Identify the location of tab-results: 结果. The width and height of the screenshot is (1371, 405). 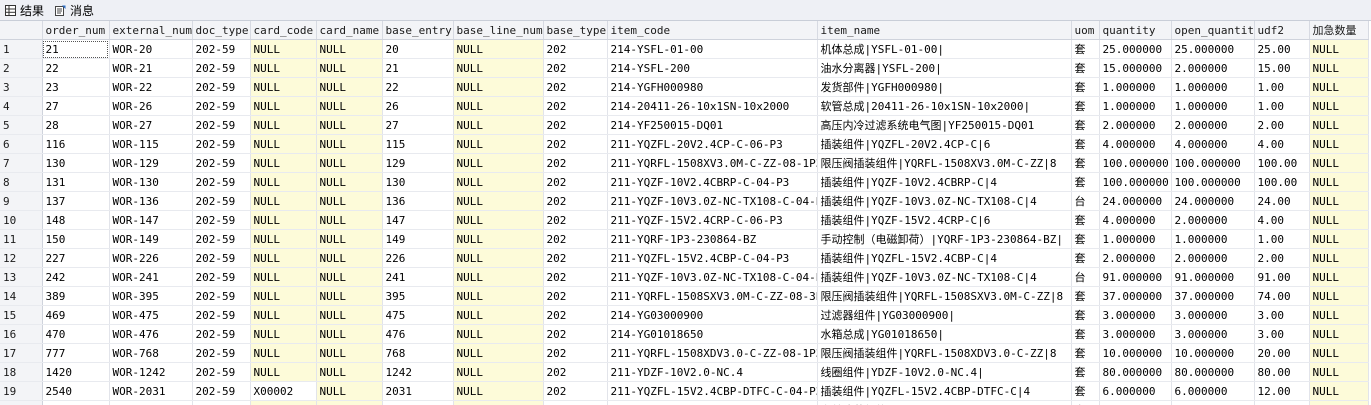
(25, 10).